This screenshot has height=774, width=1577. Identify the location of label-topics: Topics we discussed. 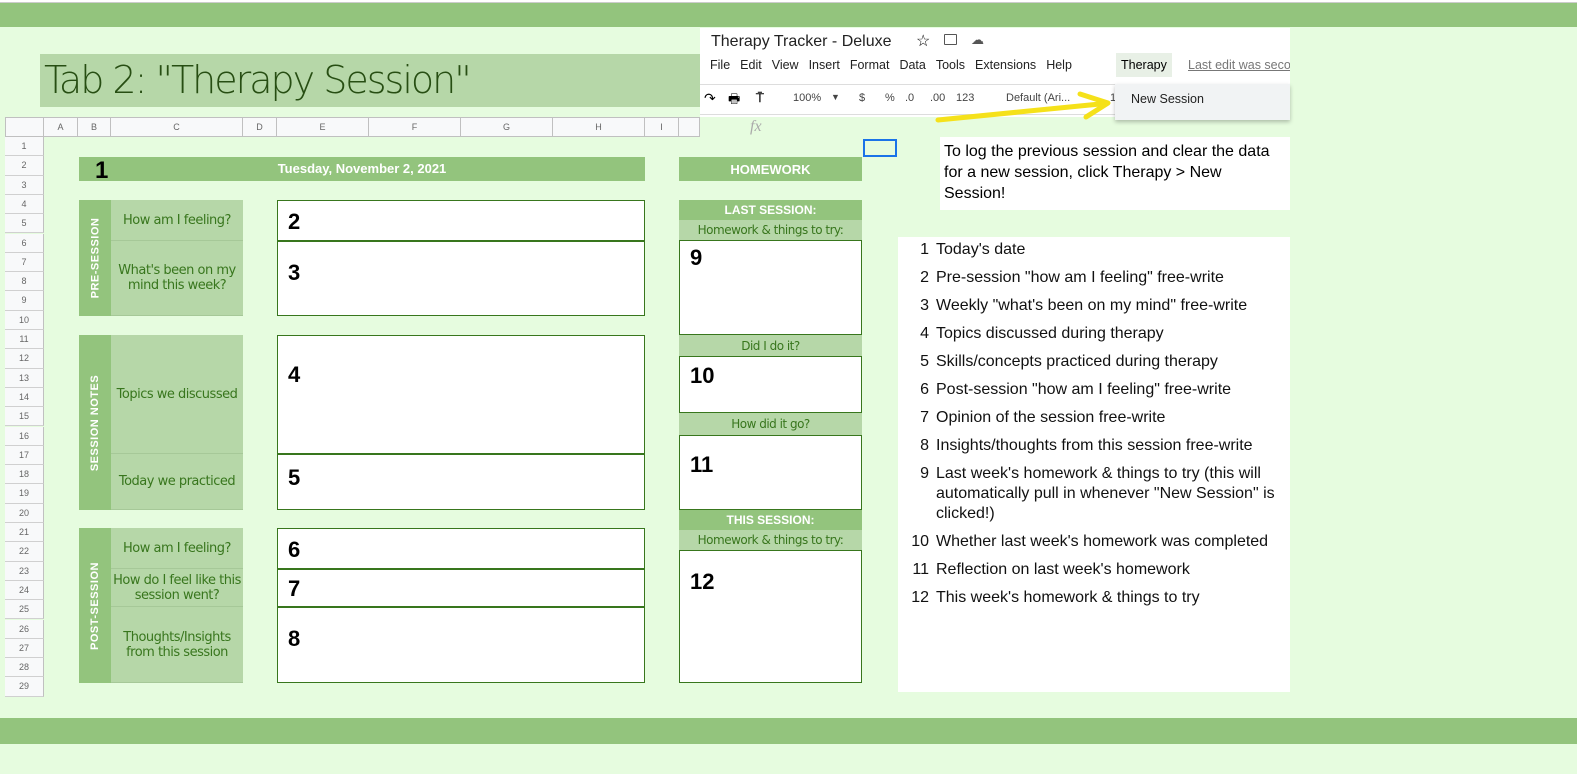
(177, 394).